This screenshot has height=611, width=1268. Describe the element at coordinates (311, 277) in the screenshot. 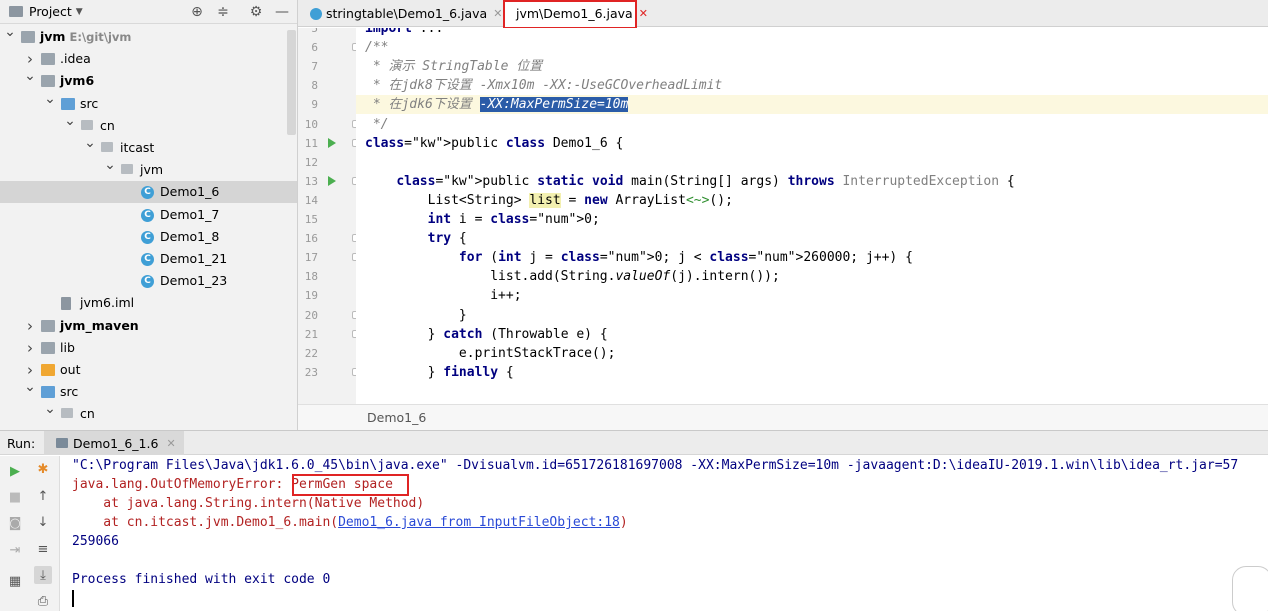

I see `line-number: 18` at that location.